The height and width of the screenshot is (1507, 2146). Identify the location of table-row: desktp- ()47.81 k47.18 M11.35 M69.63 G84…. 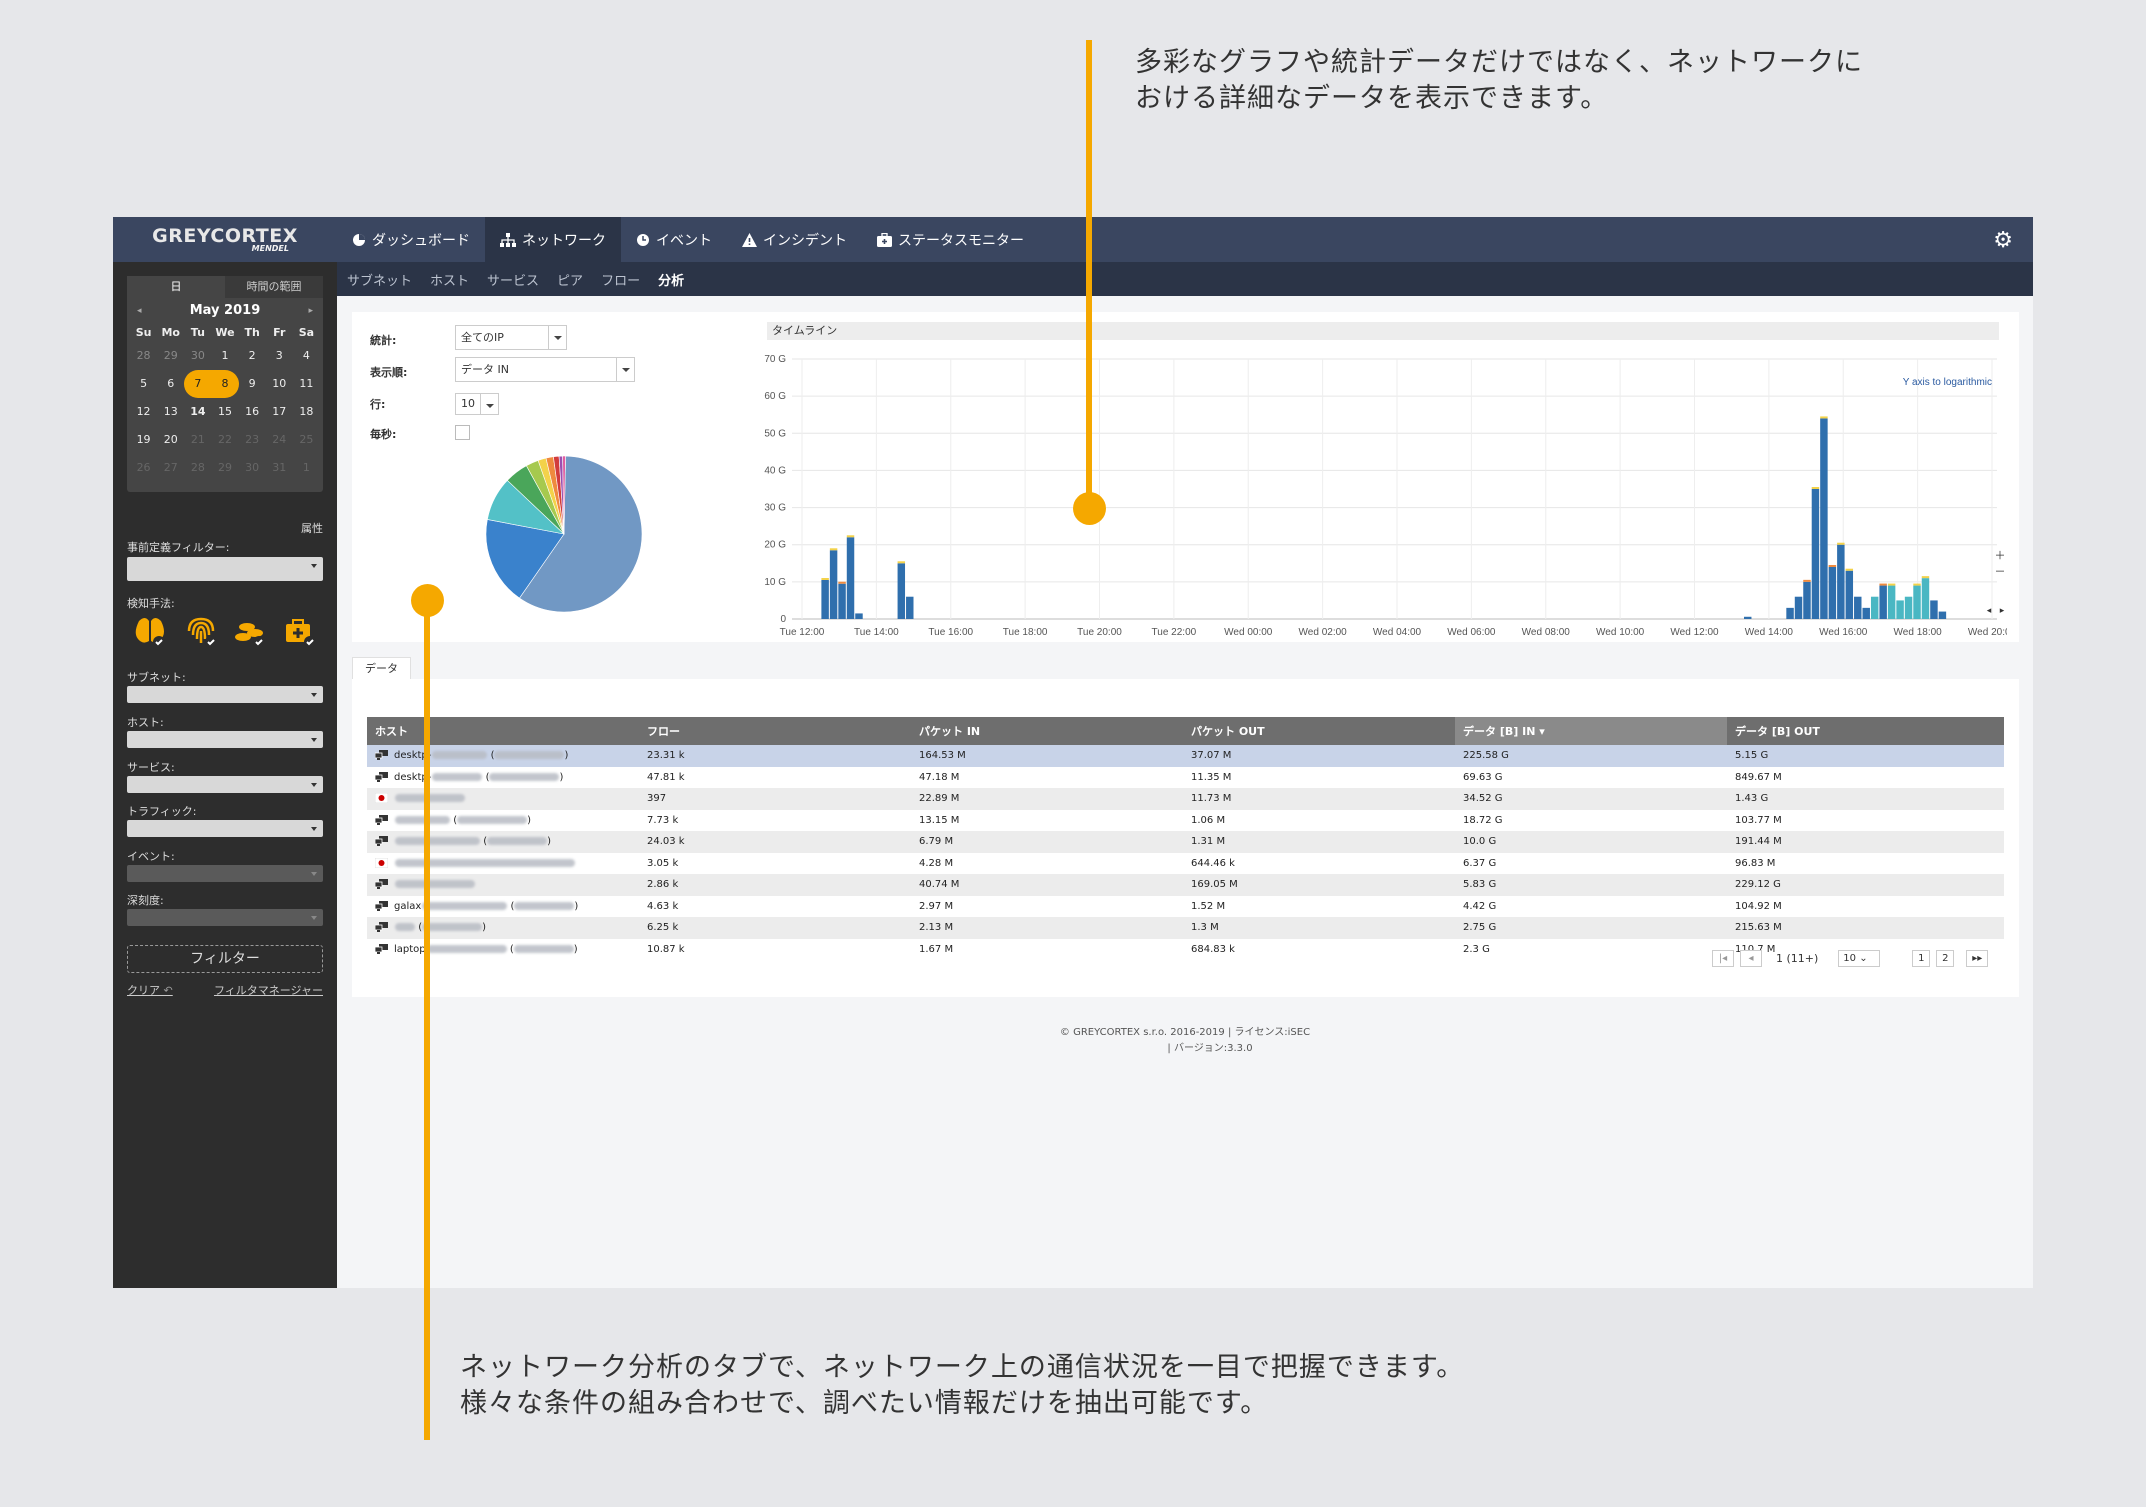
(1185, 777).